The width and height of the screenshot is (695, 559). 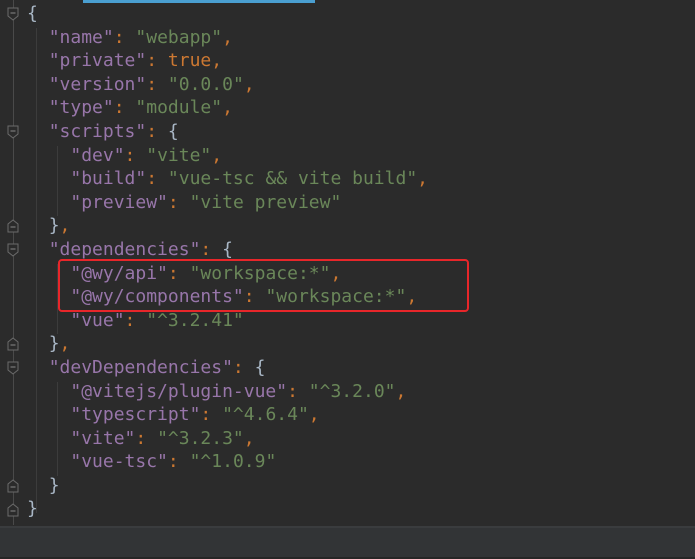 I want to click on token-str: "vite", so click(x=179, y=155).